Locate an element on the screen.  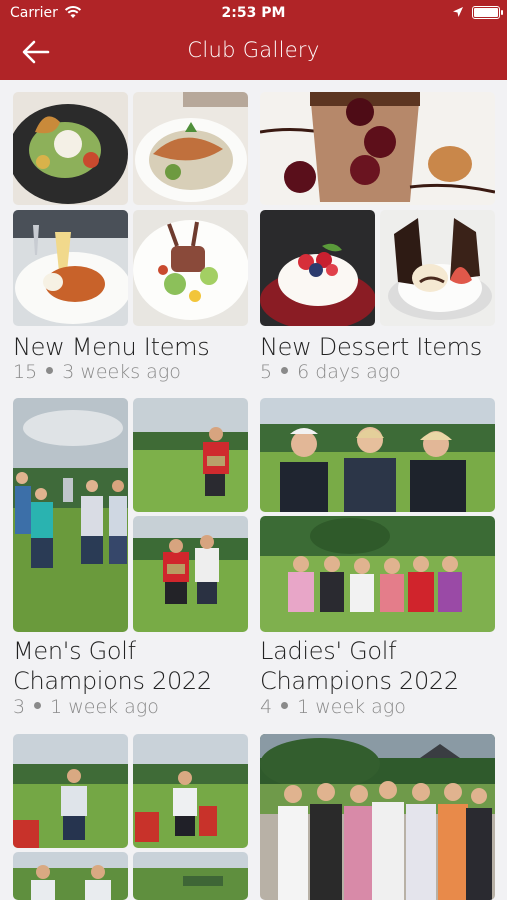
album-age: 3 weeks ago is located at coordinates (121, 372).